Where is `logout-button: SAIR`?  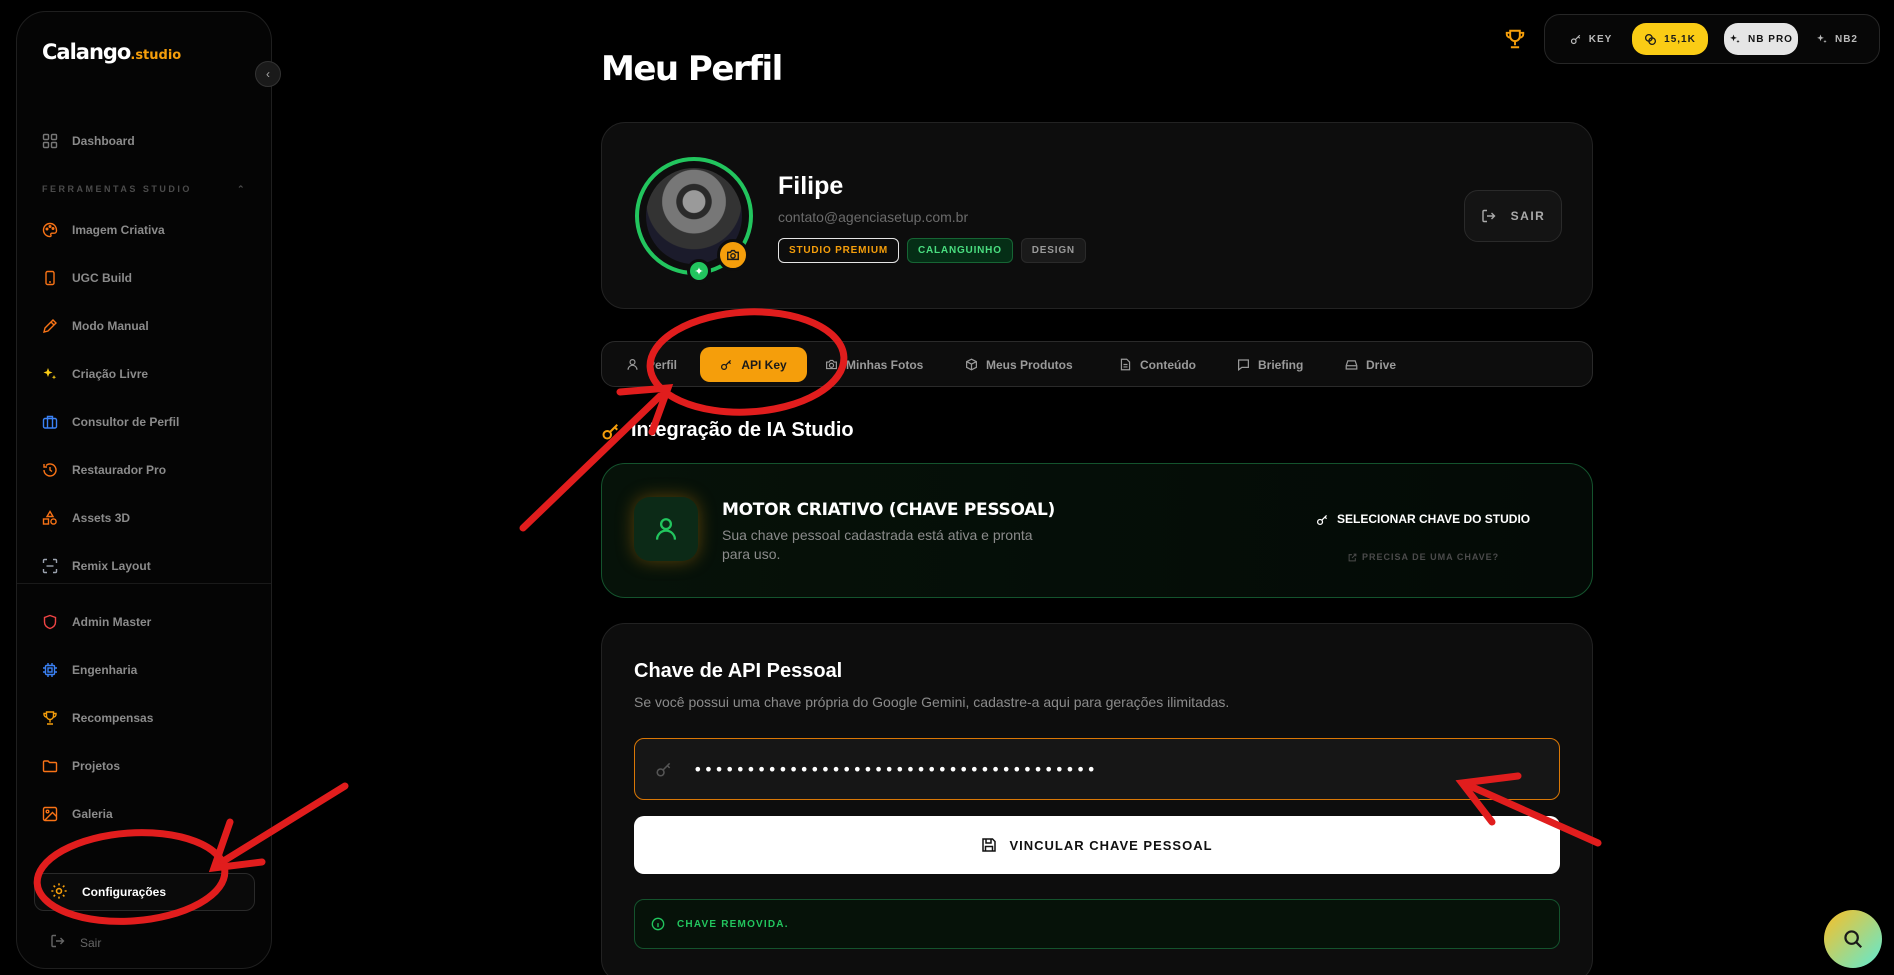 logout-button: SAIR is located at coordinates (1513, 216).